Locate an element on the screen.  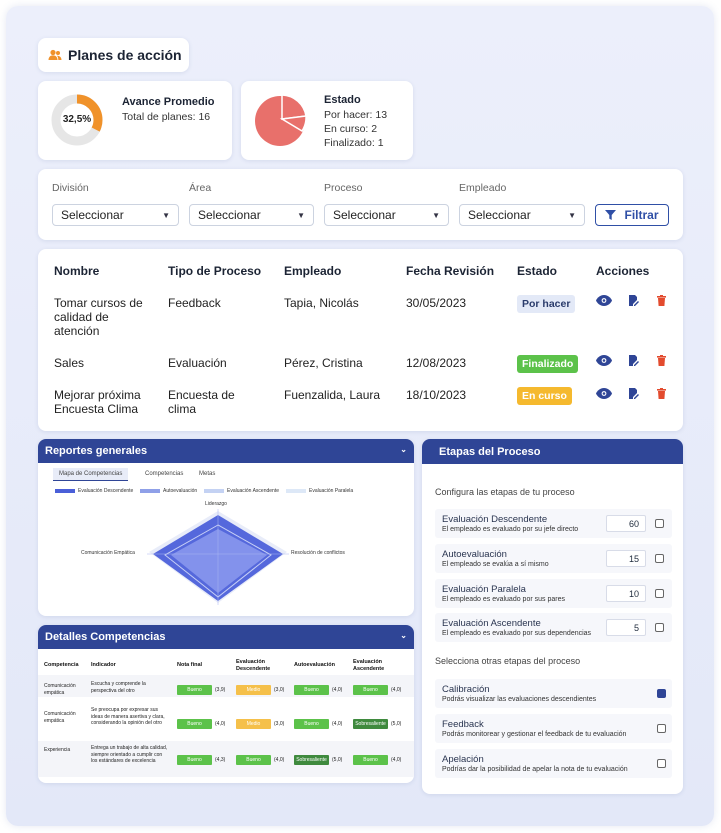
col-indicador: Indicador is located at coordinates (103, 665).